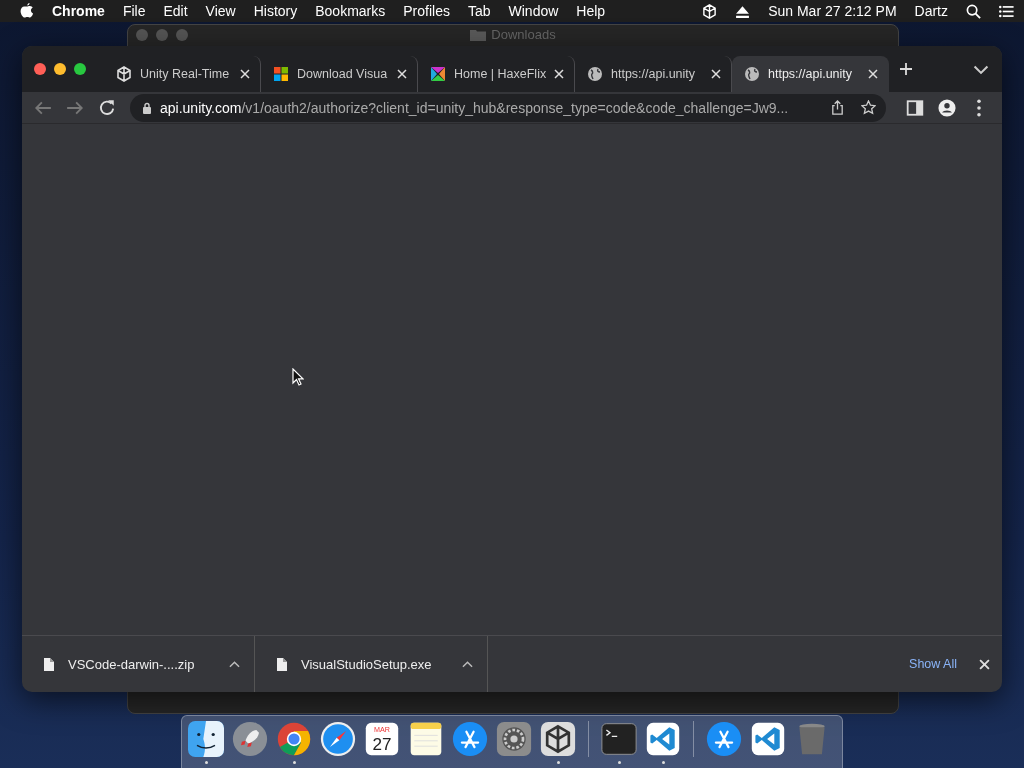 Image resolution: width=1024 pixels, height=768 pixels. Describe the element at coordinates (1006, 11) in the screenshot. I see `menu-icon` at that location.